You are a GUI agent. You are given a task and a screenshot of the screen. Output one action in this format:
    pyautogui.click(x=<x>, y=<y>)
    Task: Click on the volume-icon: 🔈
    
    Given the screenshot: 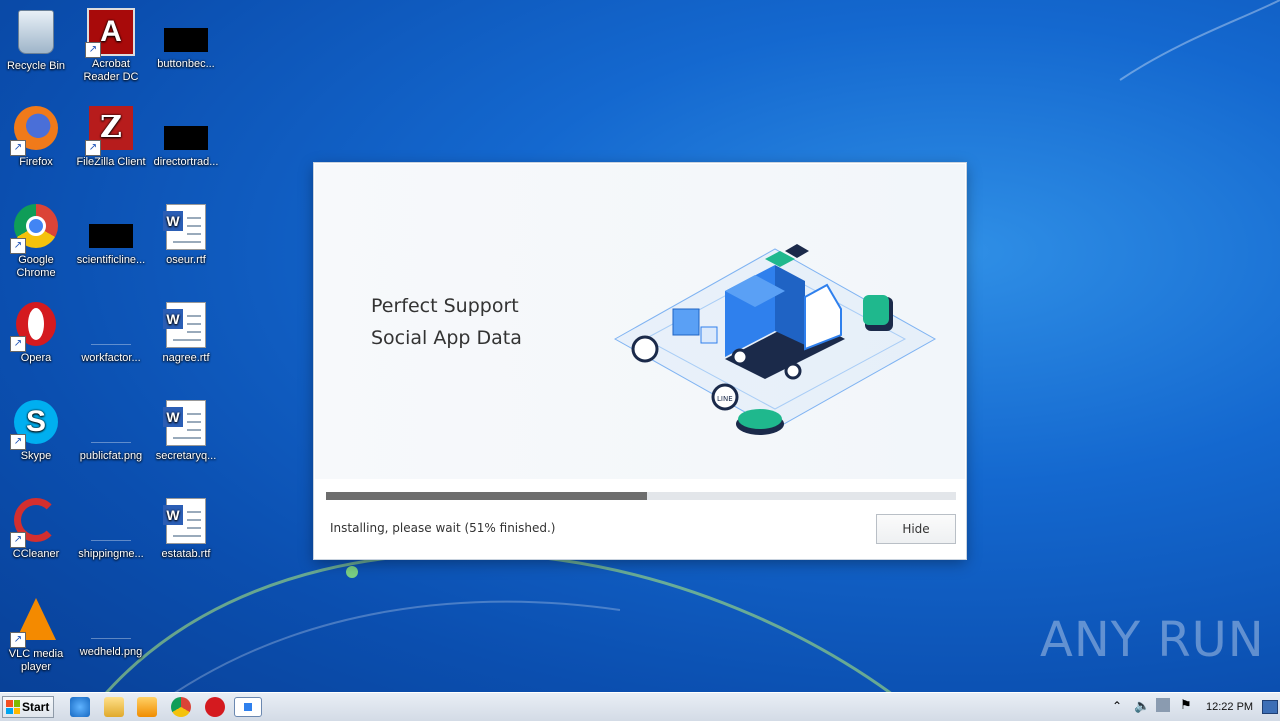 What is the action you would take?
    pyautogui.click(x=1142, y=706)
    